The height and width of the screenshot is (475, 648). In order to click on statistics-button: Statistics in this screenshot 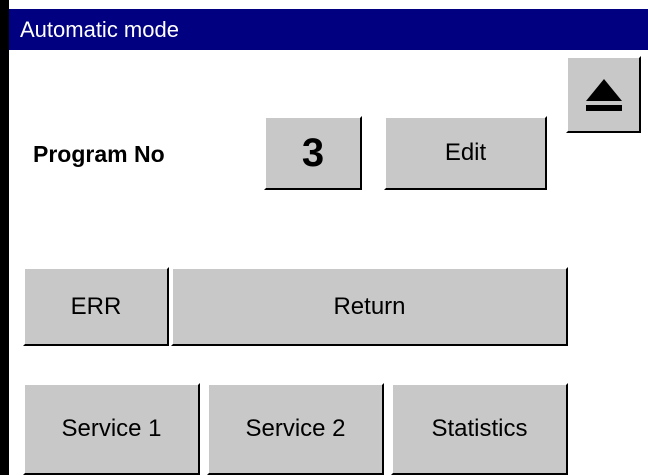, I will do `click(479, 429)`.